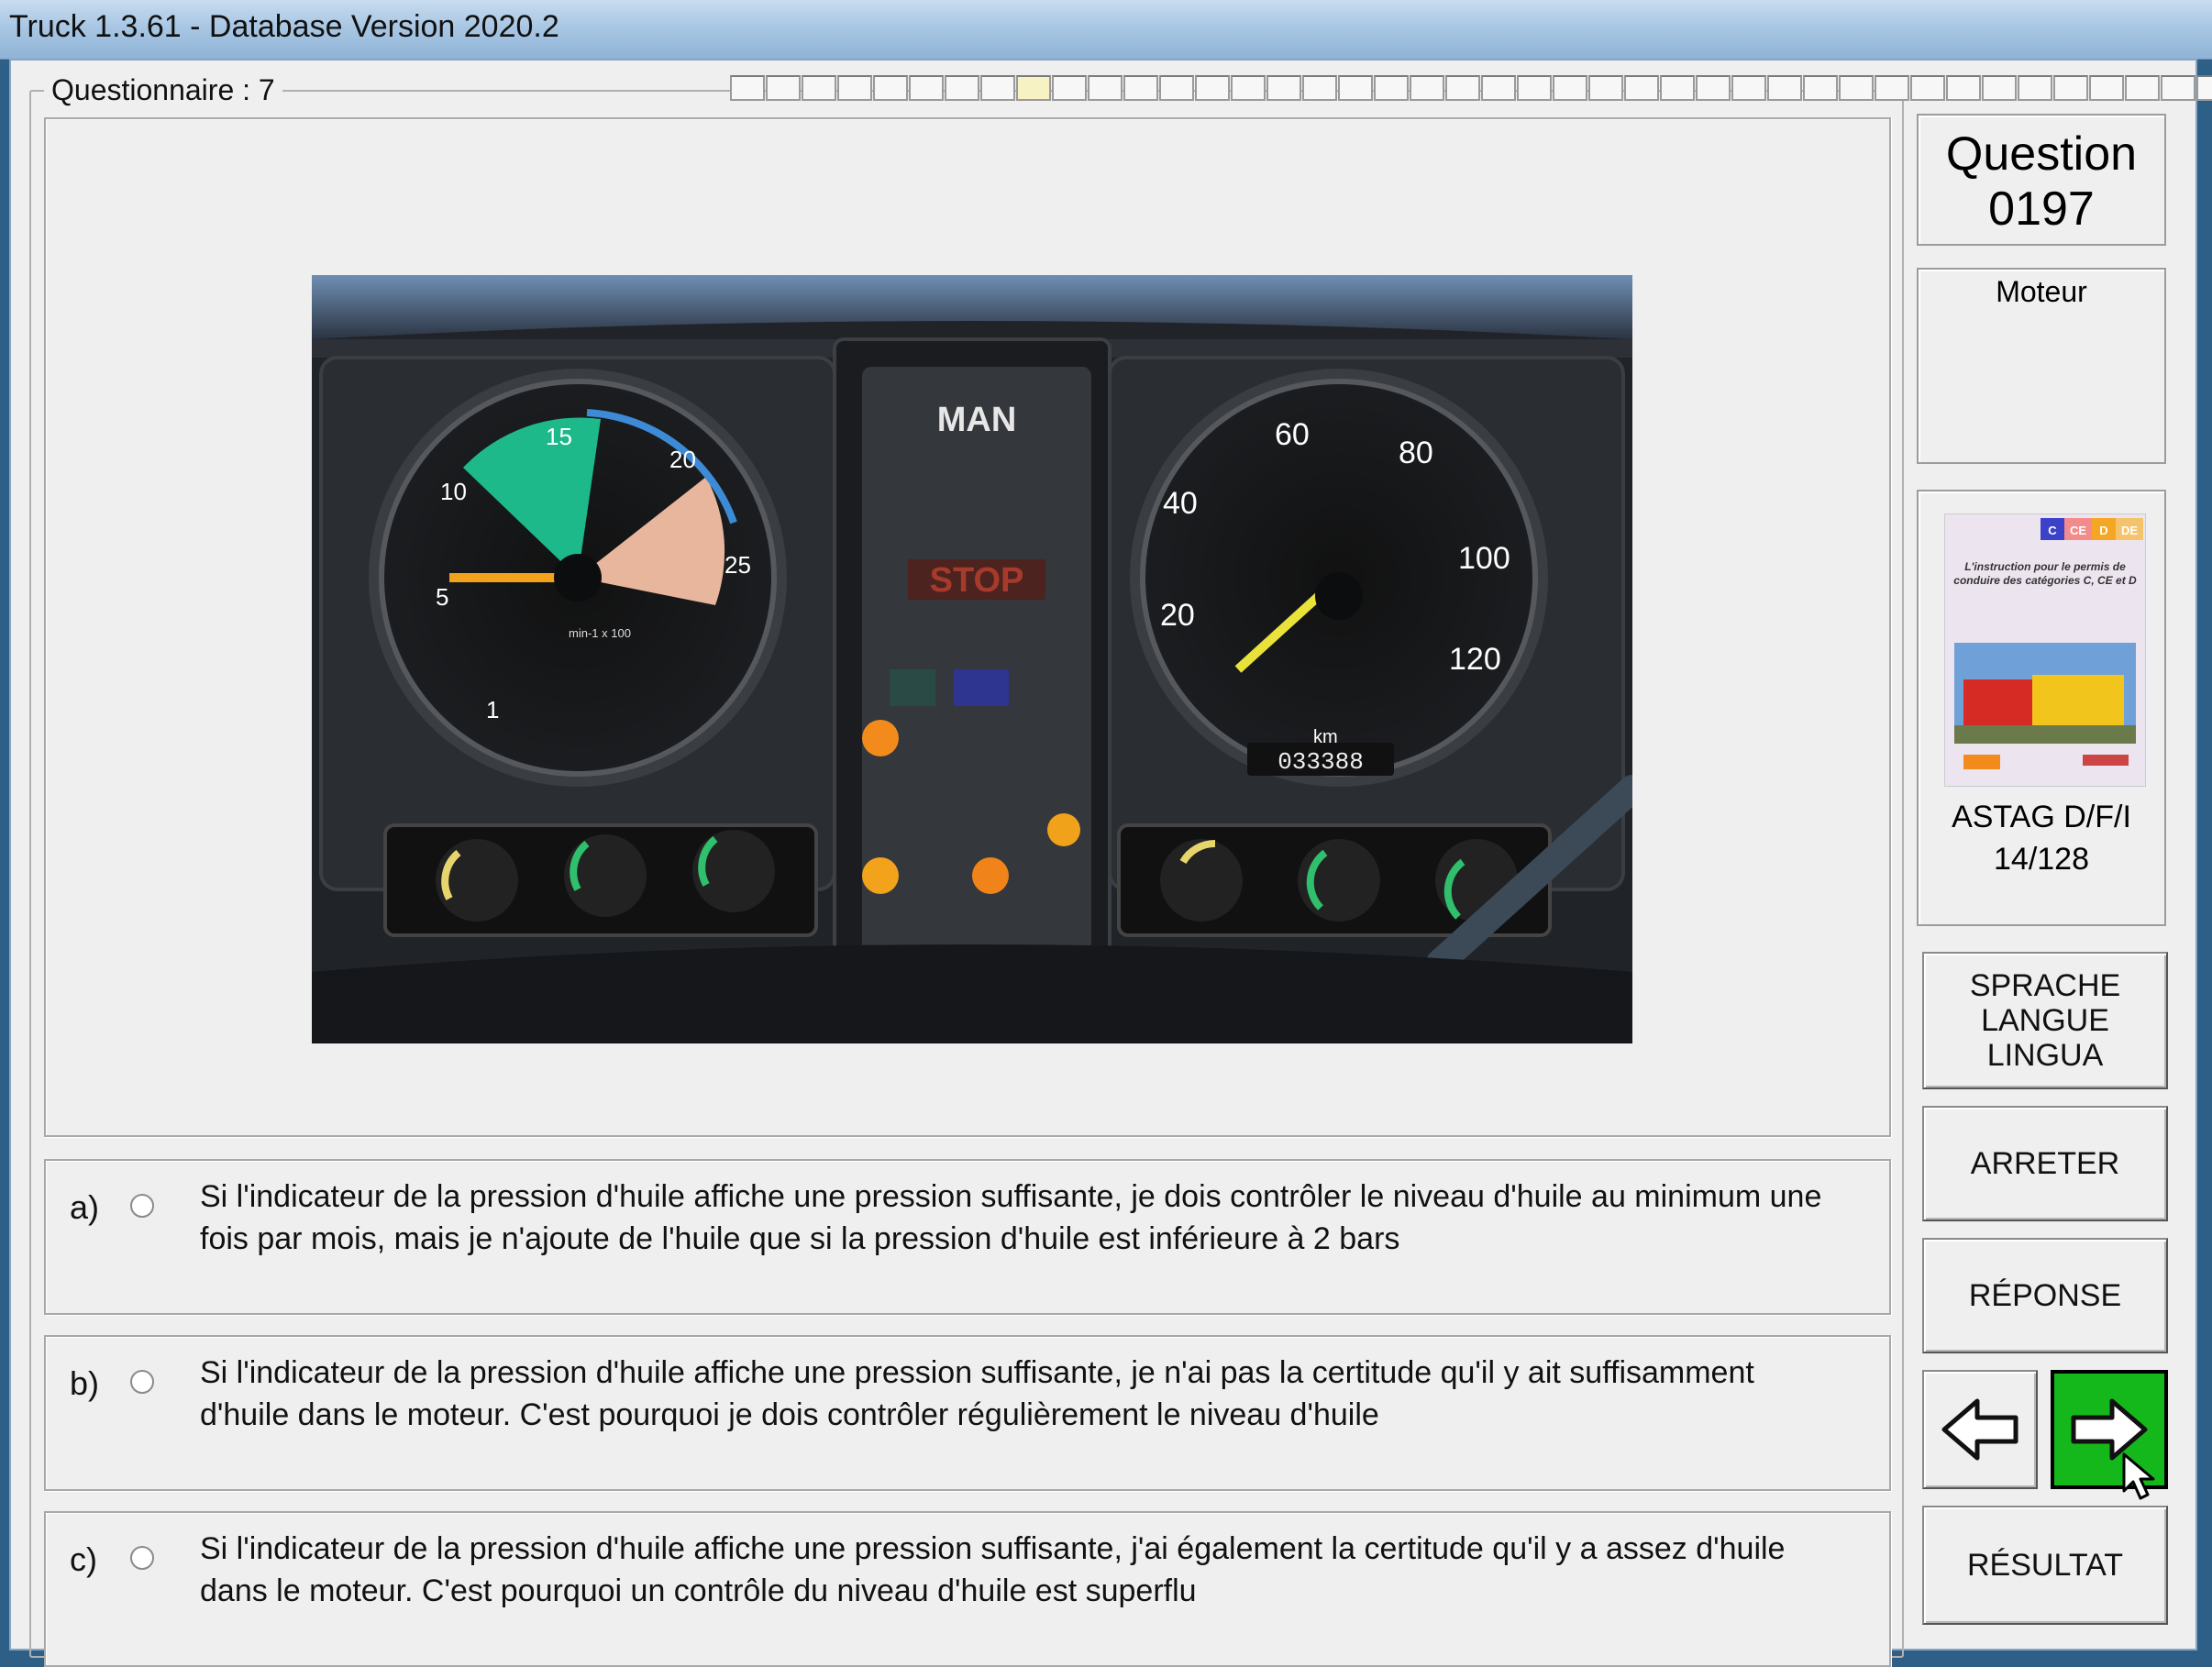 This screenshot has height=1667, width=2212. I want to click on language-label-fr: LANGUE, so click(2045, 1020).